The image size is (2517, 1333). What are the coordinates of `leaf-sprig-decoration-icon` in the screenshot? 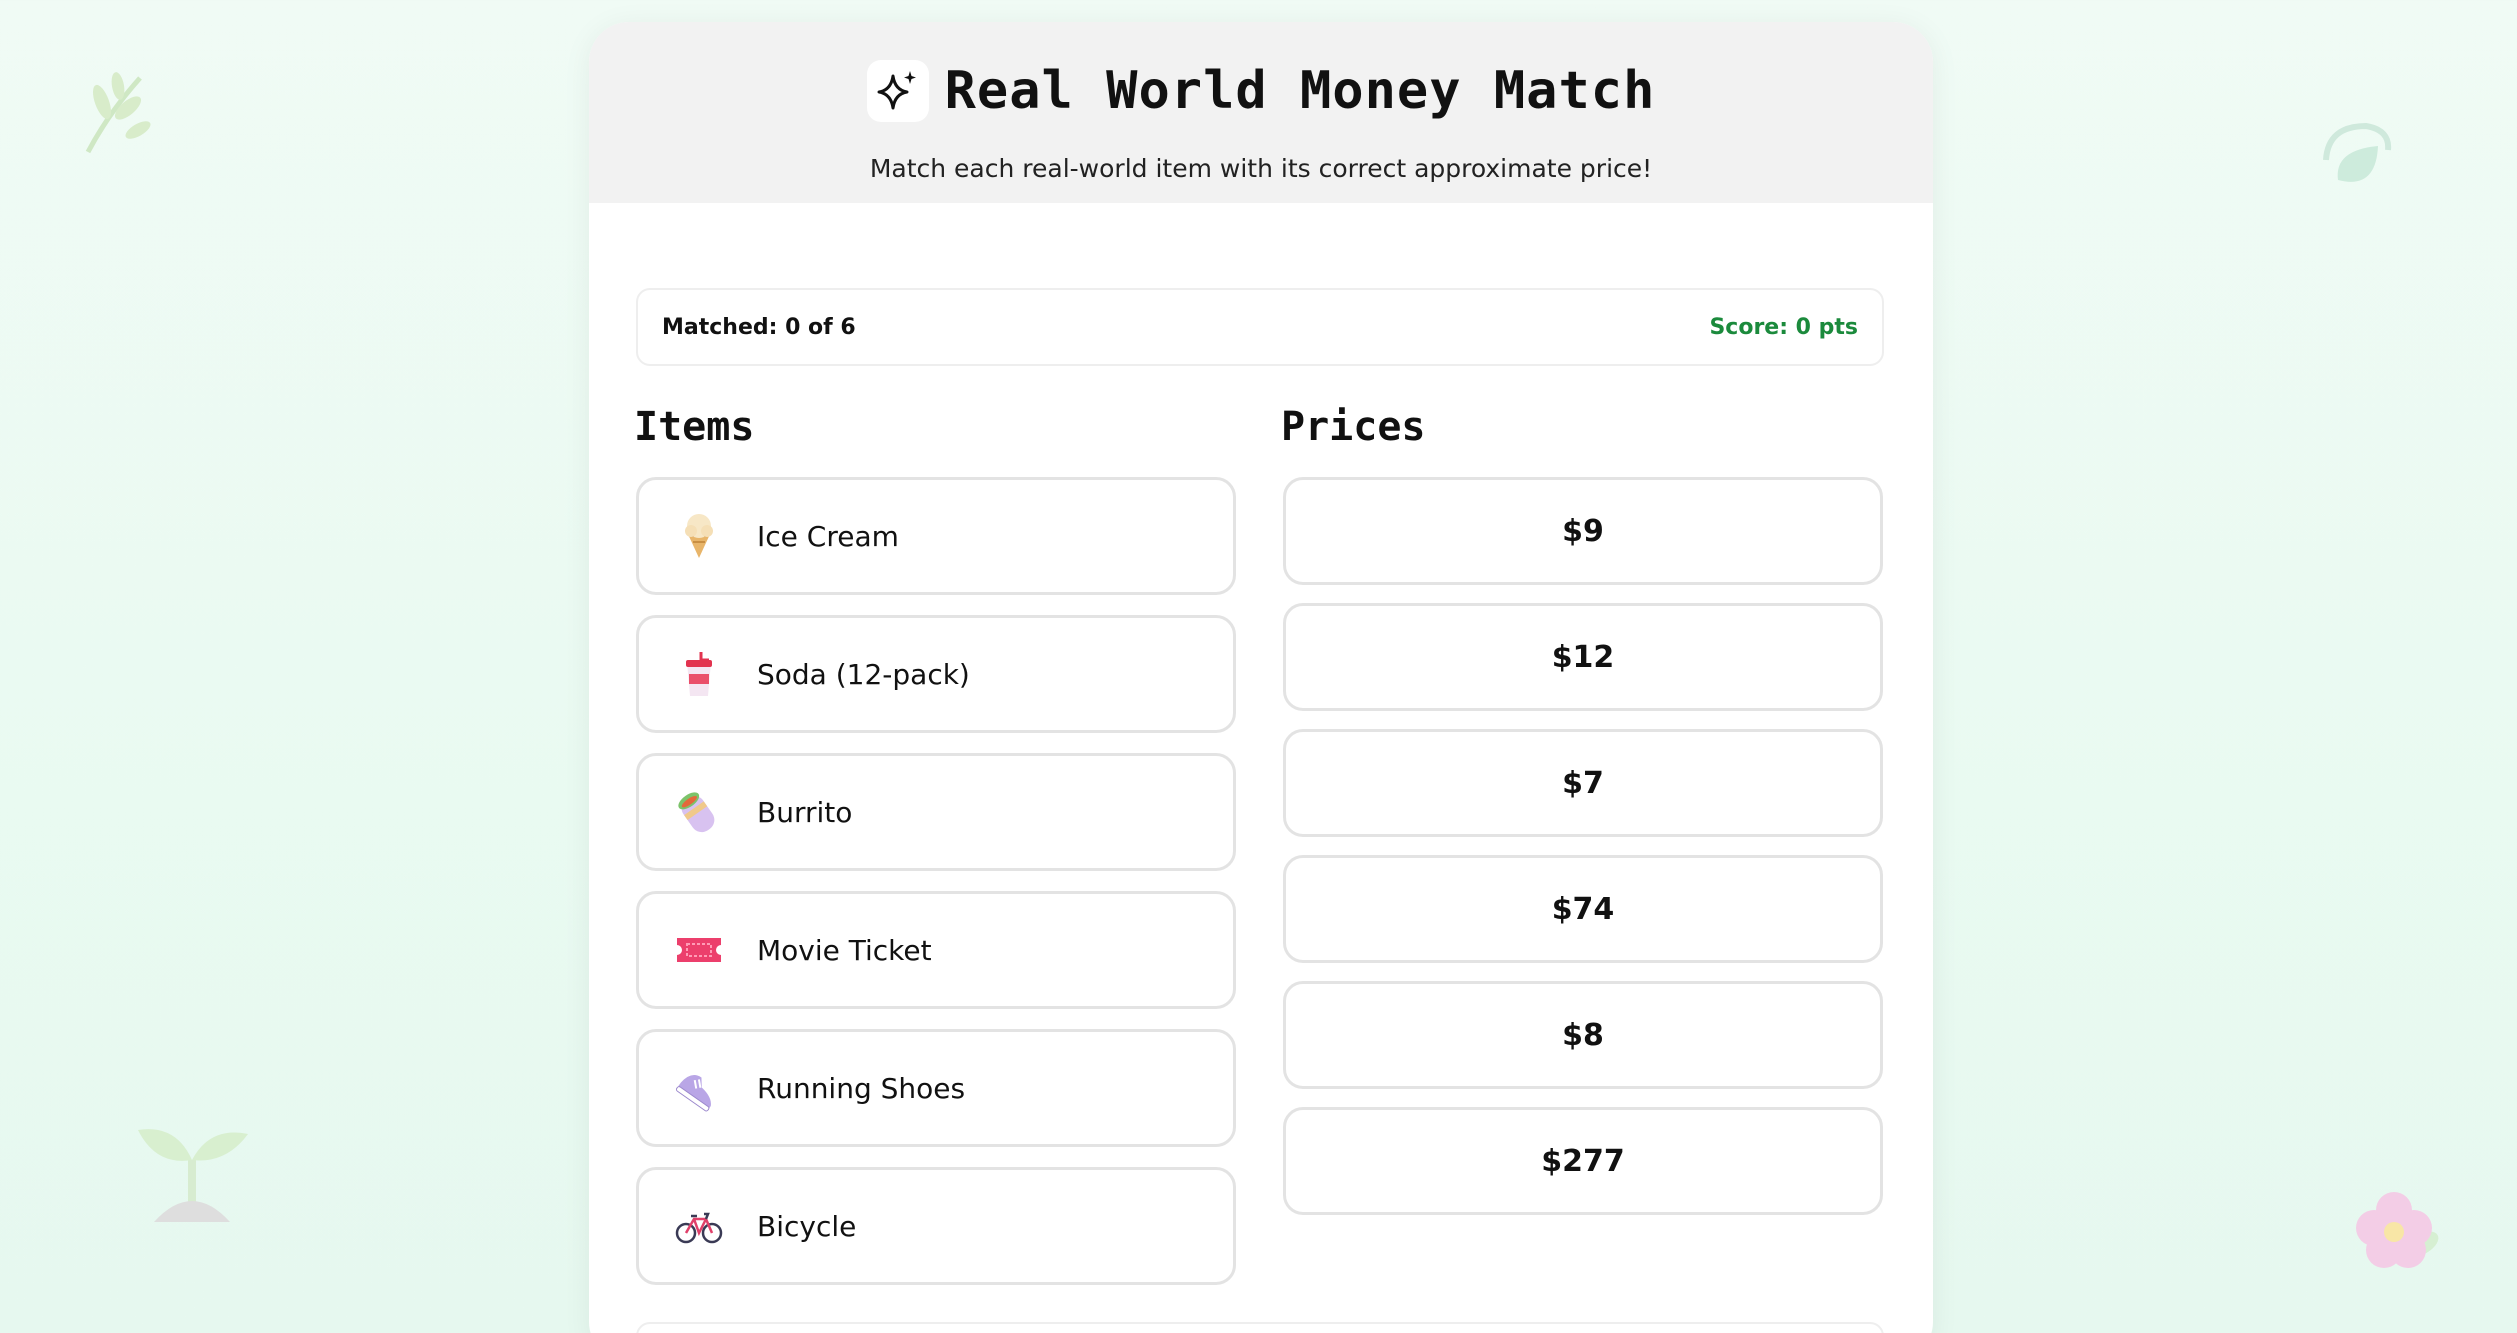 It's located at (118, 112).